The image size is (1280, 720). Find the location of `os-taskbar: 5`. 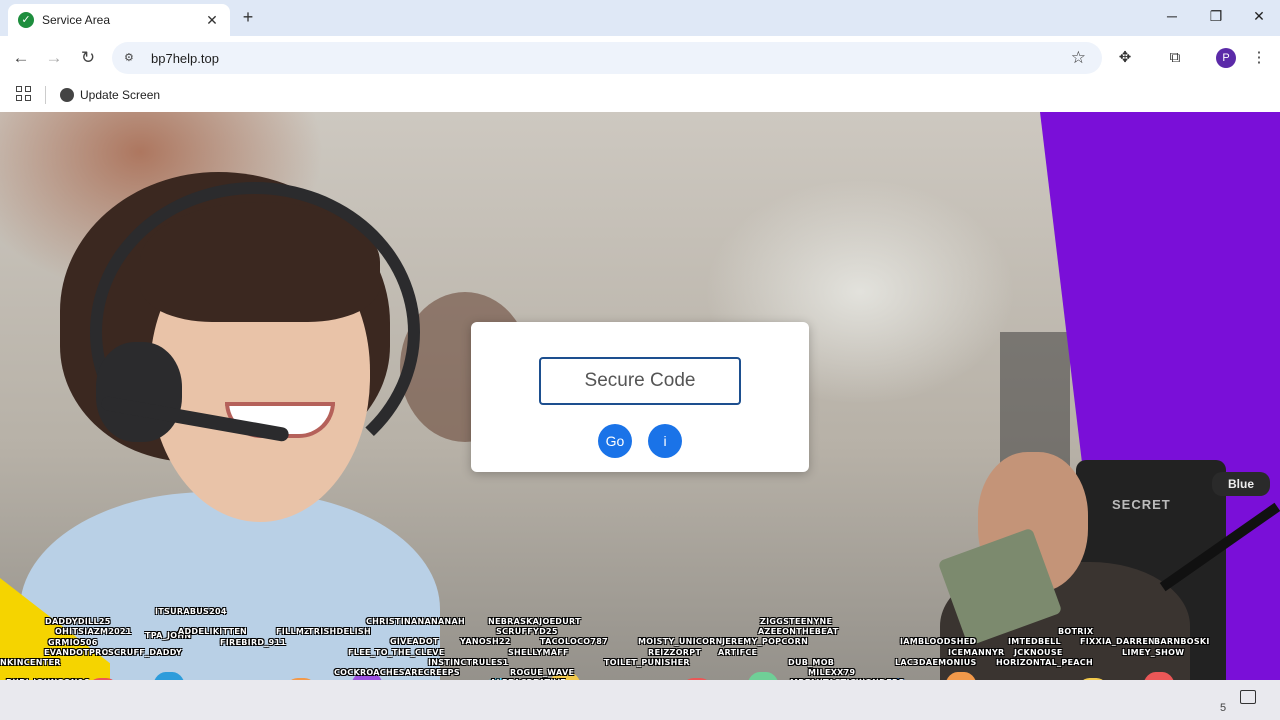

os-taskbar: 5 is located at coordinates (640, 700).